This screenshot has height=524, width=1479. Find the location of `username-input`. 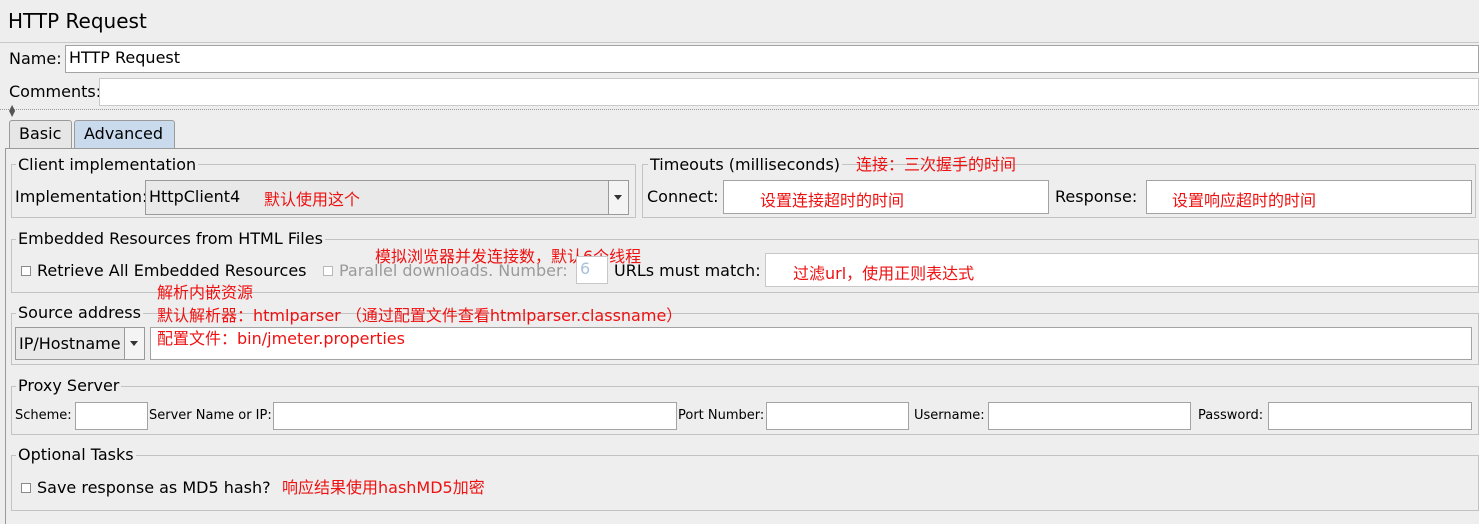

username-input is located at coordinates (1089, 416).